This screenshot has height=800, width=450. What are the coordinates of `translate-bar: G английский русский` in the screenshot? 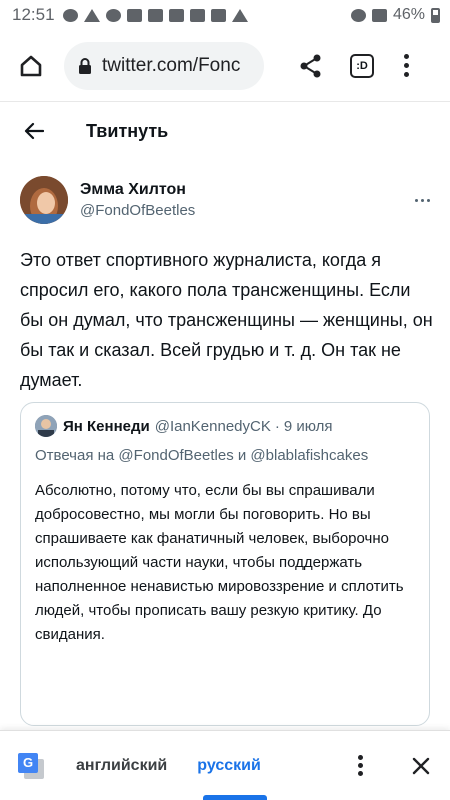 It's located at (225, 765).